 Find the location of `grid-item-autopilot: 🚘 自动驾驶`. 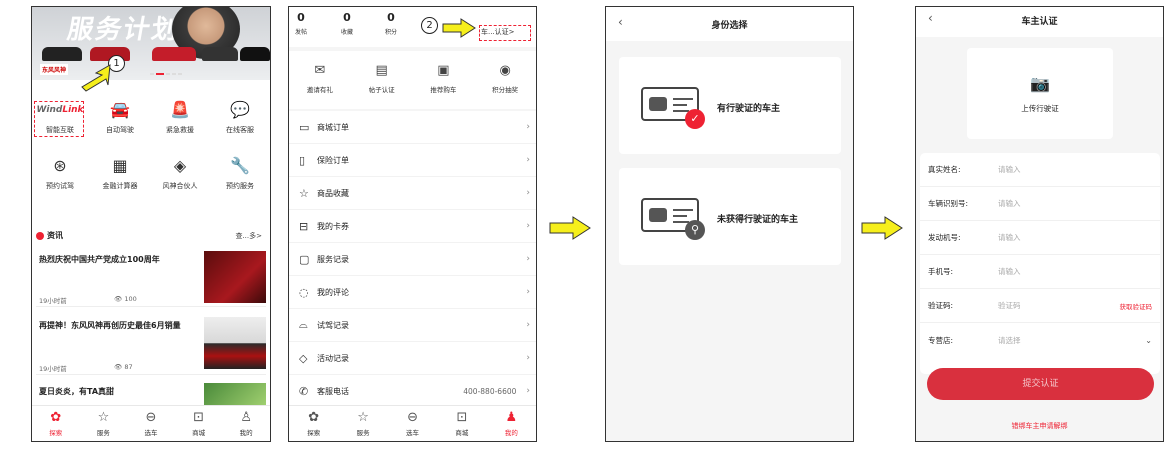

grid-item-autopilot: 🚘 自动驾驶 is located at coordinates (120, 117).